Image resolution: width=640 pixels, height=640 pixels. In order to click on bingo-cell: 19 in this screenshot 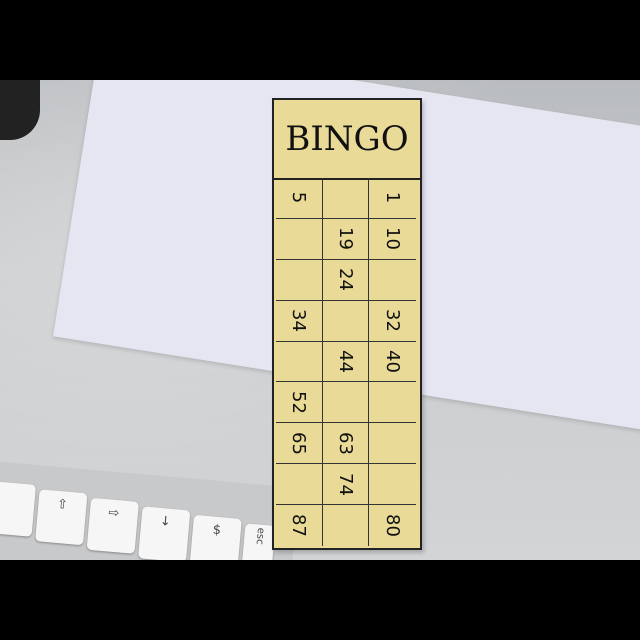, I will do `click(346, 239)`.